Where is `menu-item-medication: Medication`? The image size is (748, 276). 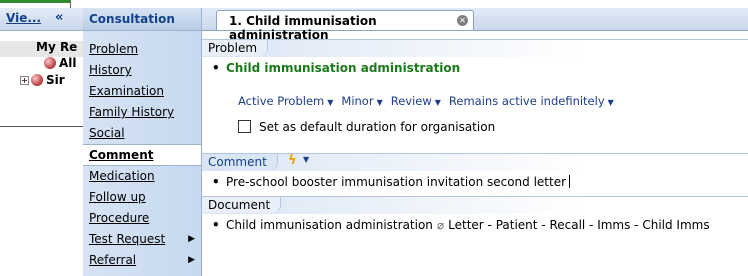 menu-item-medication: Medication is located at coordinates (142, 176).